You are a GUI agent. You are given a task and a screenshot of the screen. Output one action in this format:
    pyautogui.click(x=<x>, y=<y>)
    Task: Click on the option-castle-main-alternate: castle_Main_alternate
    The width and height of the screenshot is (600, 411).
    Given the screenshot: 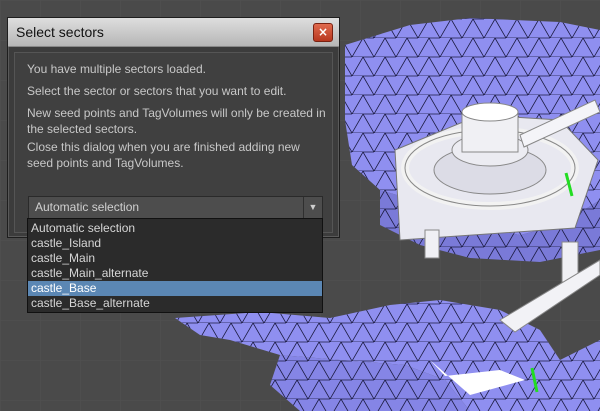 What is the action you would take?
    pyautogui.click(x=175, y=273)
    